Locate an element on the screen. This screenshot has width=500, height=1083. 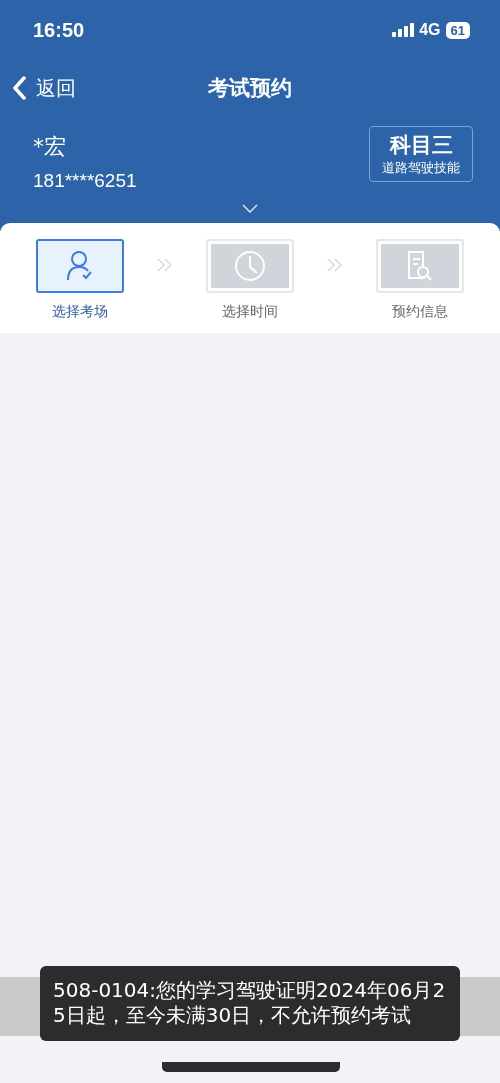
signal-icon is located at coordinates (403, 30).